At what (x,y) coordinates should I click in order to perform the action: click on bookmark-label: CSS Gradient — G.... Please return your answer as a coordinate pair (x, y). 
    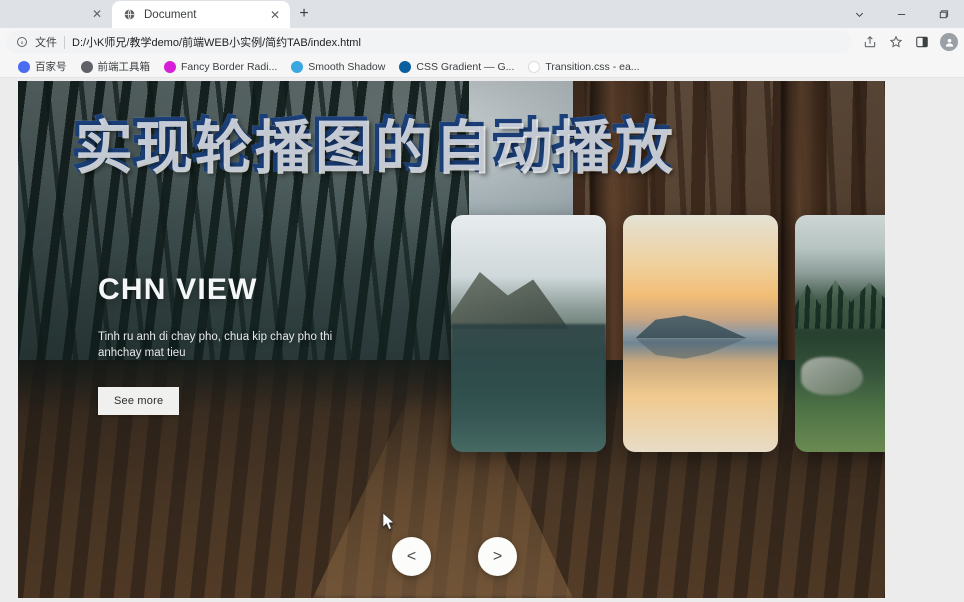
    Looking at the image, I should click on (465, 66).